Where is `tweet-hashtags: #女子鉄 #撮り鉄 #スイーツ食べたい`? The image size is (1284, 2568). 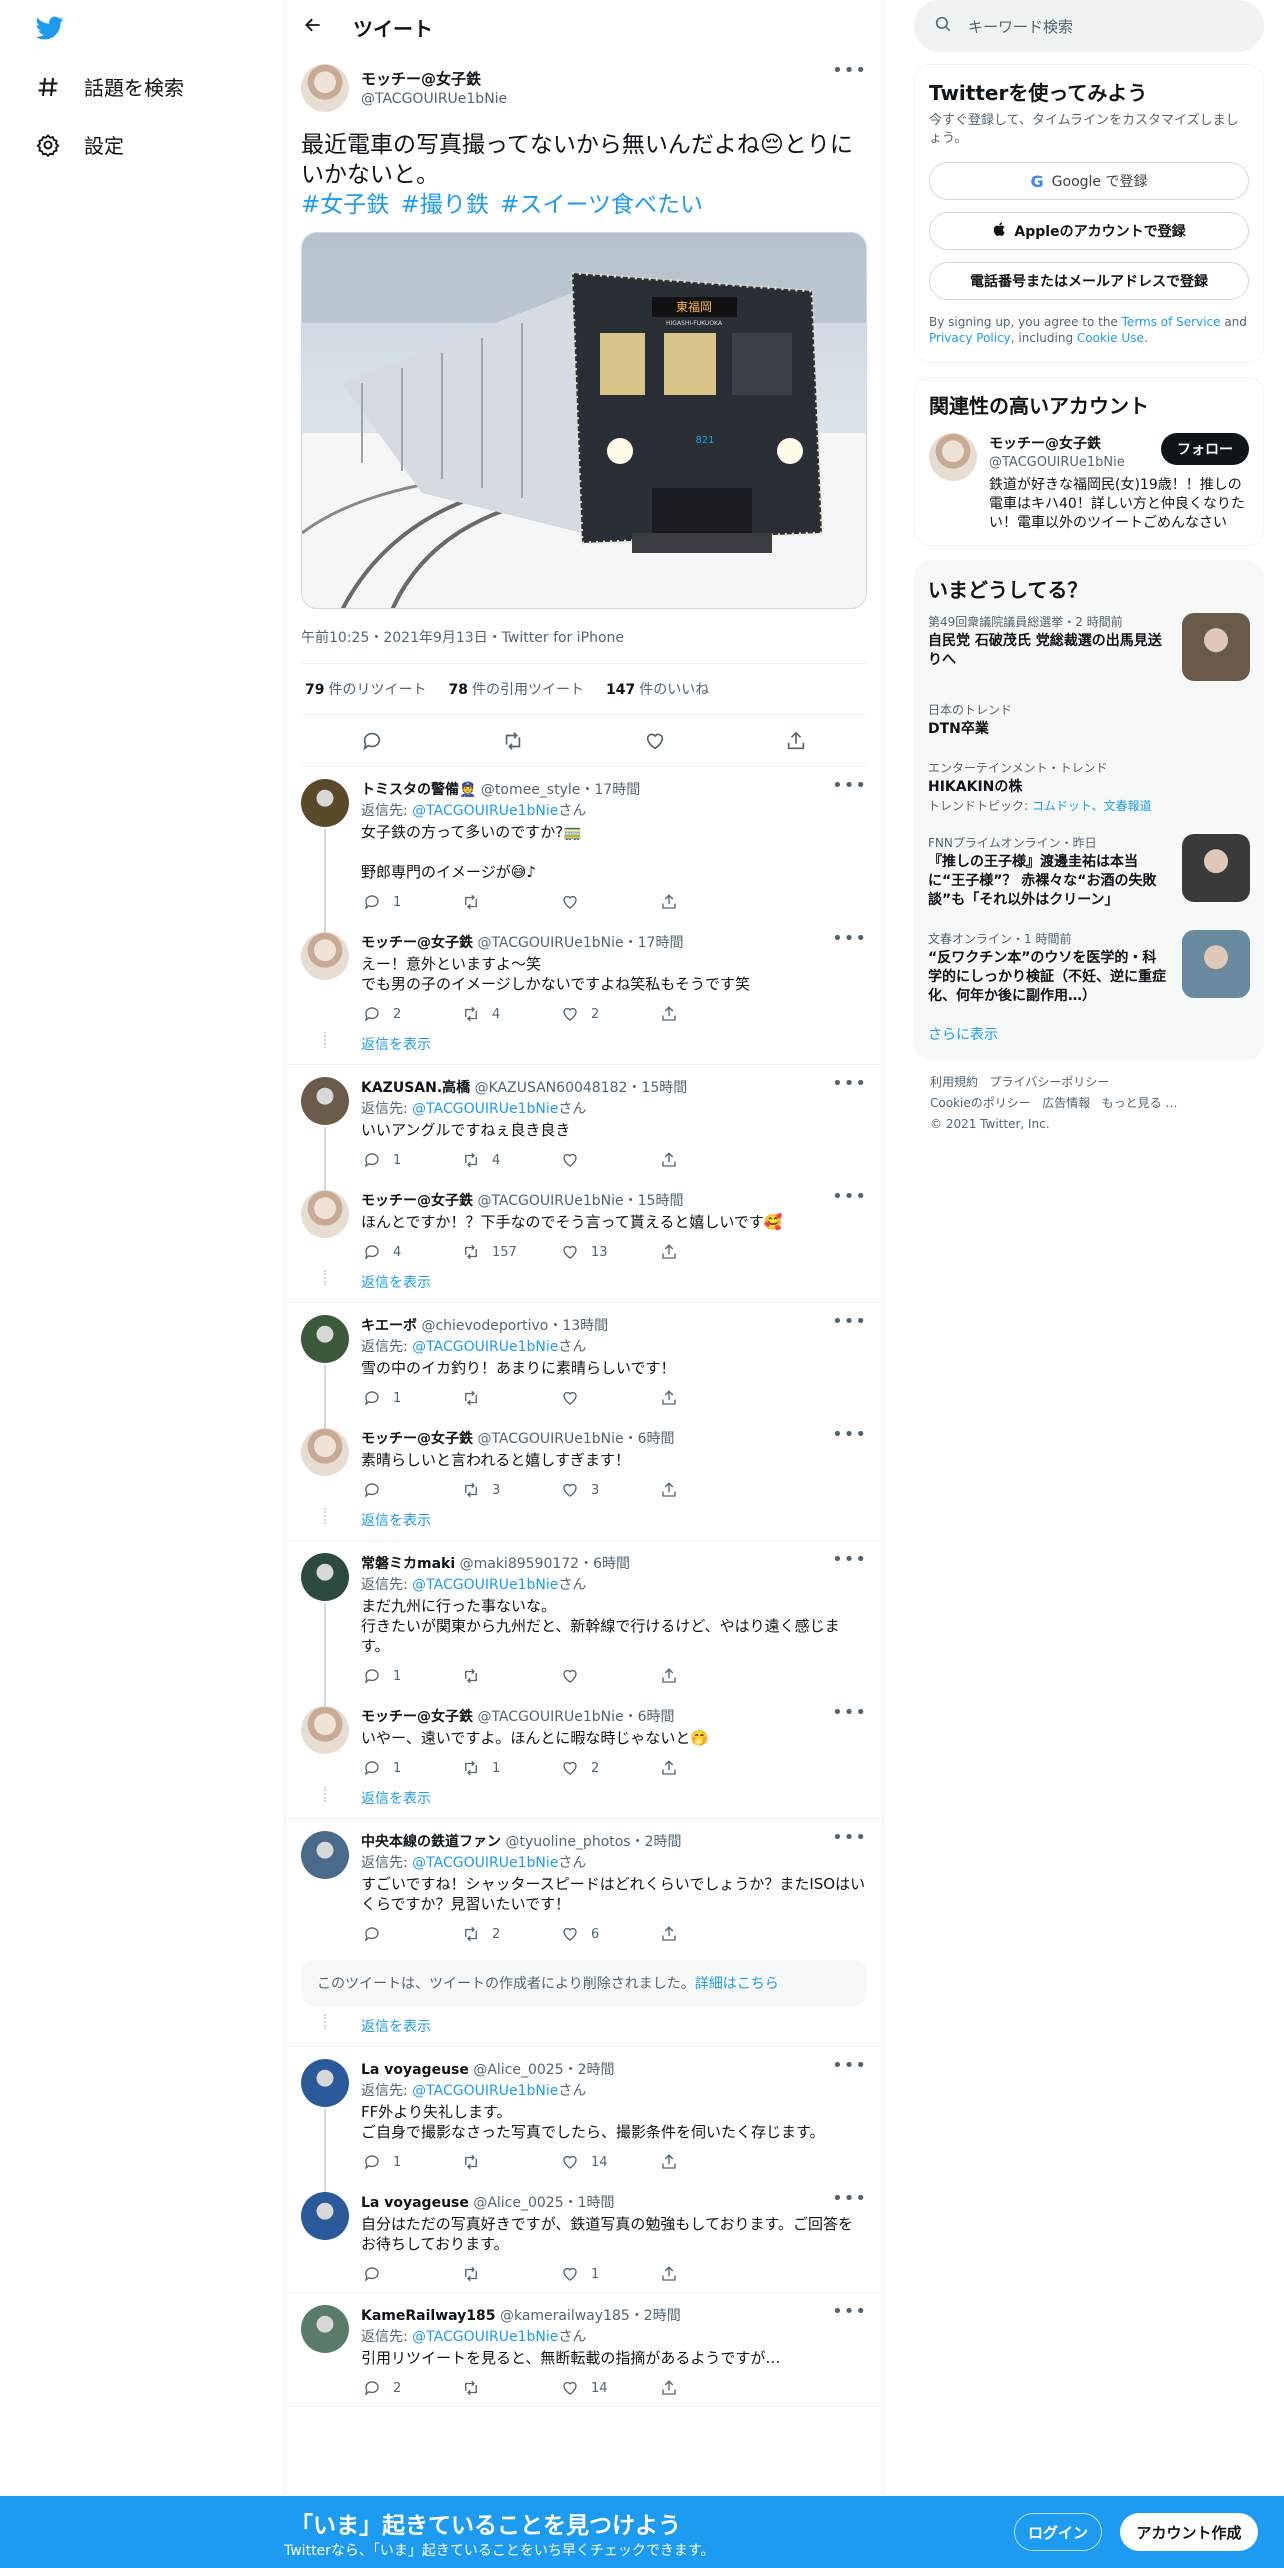 tweet-hashtags: #女子鉄 #撮り鉄 #スイーツ食べたい is located at coordinates (584, 205).